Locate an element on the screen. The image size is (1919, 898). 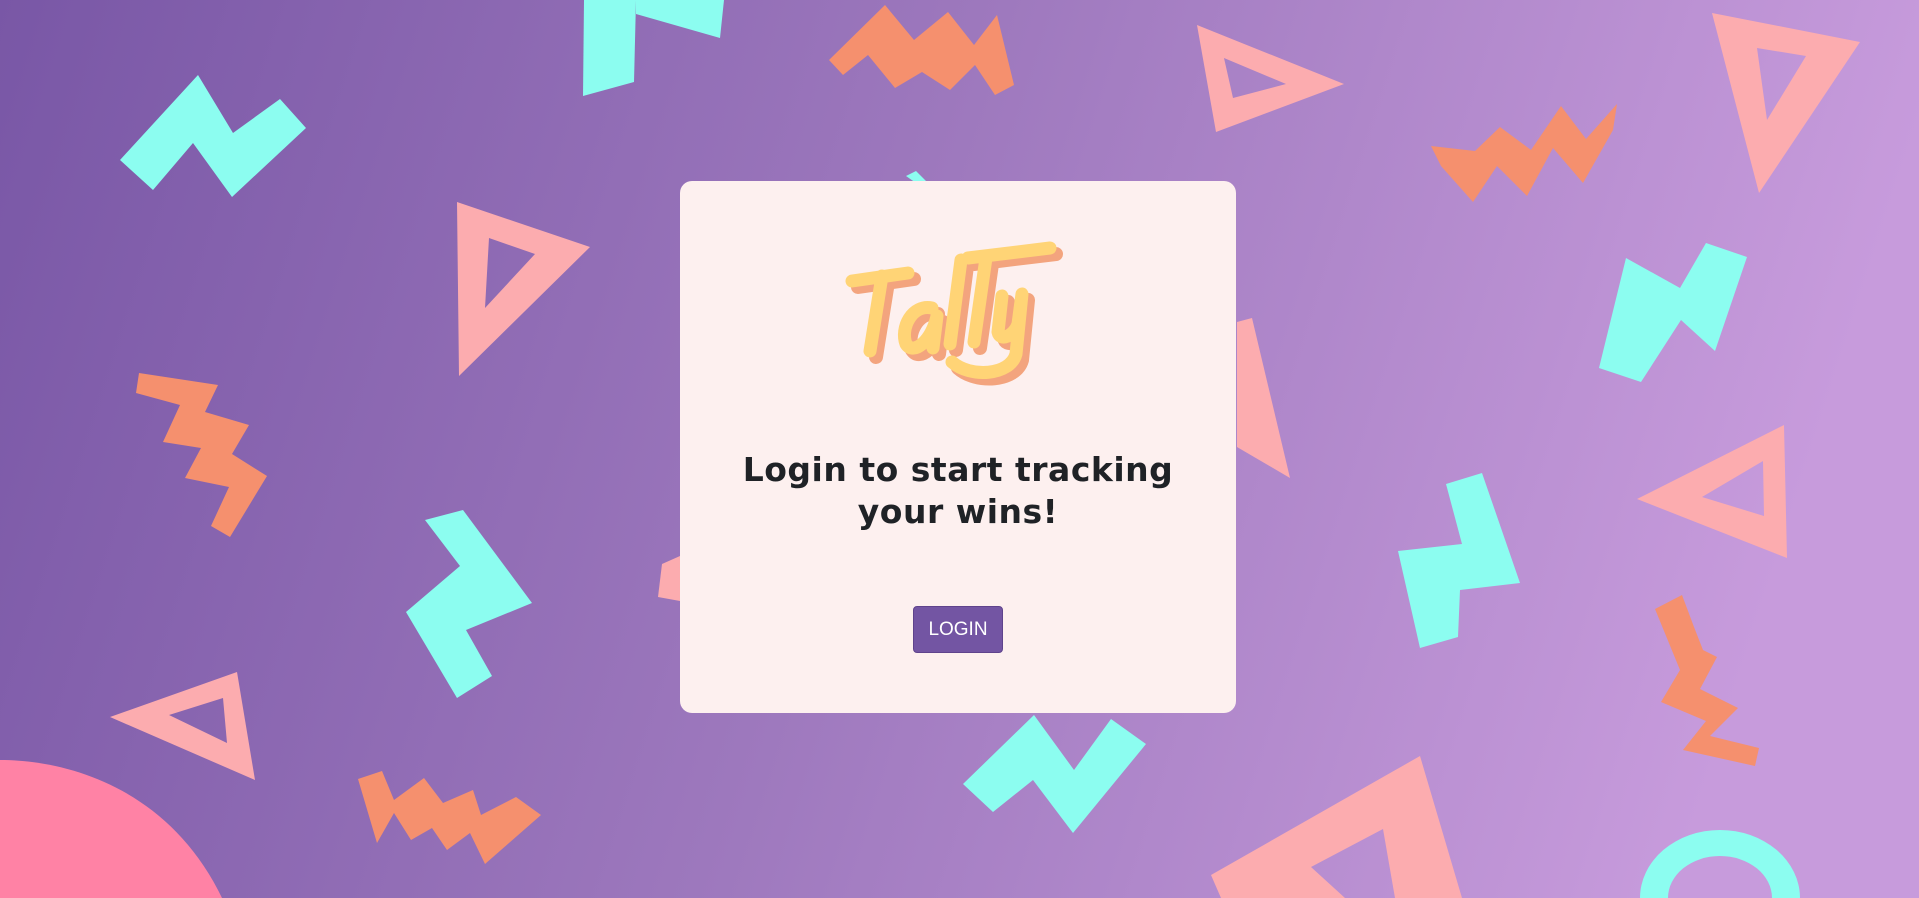
headline-line-1: Login to start tracking is located at coordinates (958, 469).